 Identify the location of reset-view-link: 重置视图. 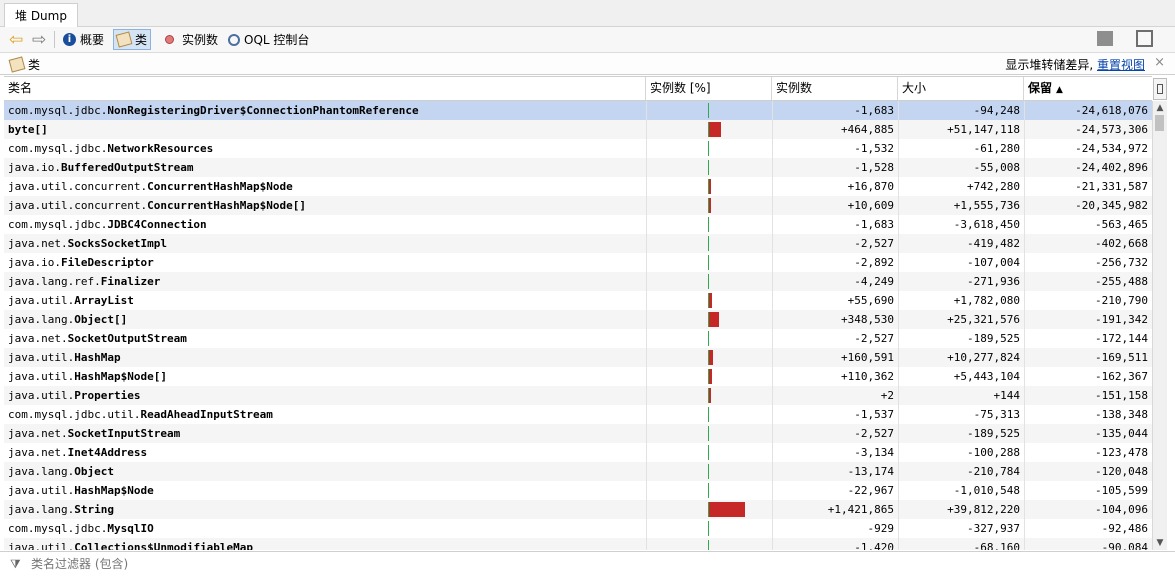
(1121, 65).